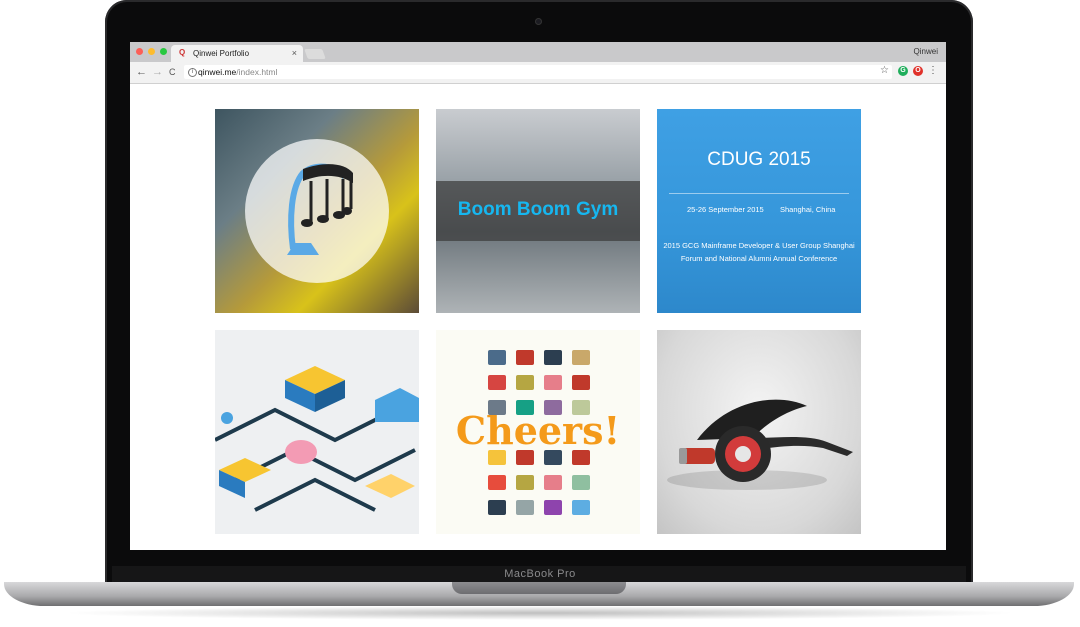 Image resolution: width=1080 pixels, height=627 pixels. I want to click on minimize-window-button, so click(151, 51).